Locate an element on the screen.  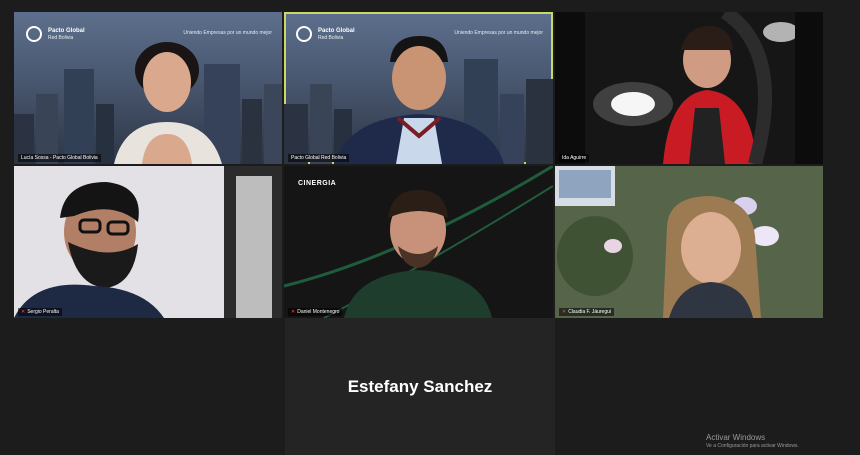
participant-video-p4 is located at coordinates (148, 242).